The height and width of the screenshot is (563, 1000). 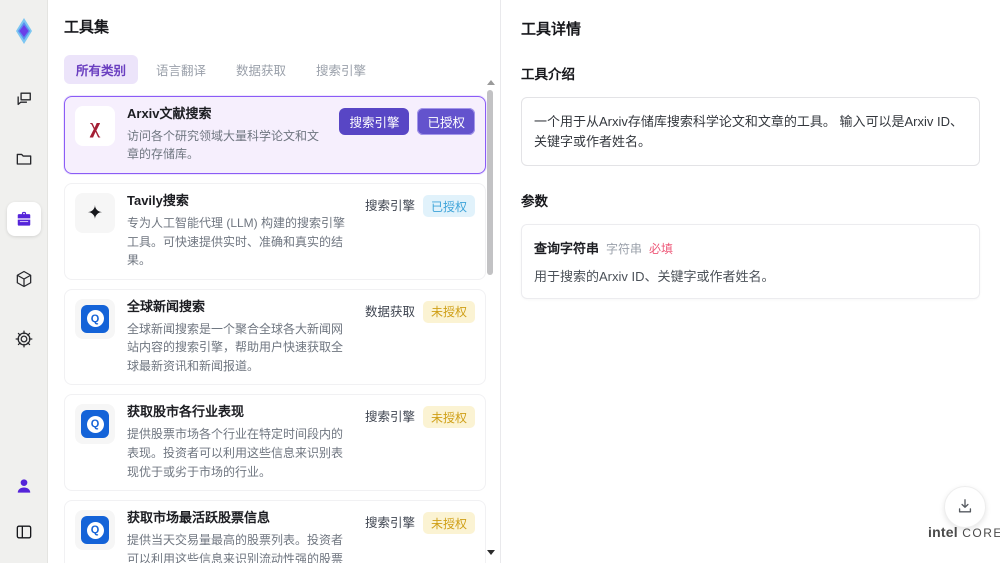 What do you see at coordinates (95, 213) in the screenshot?
I see `tavily-star-icon: ✦` at bounding box center [95, 213].